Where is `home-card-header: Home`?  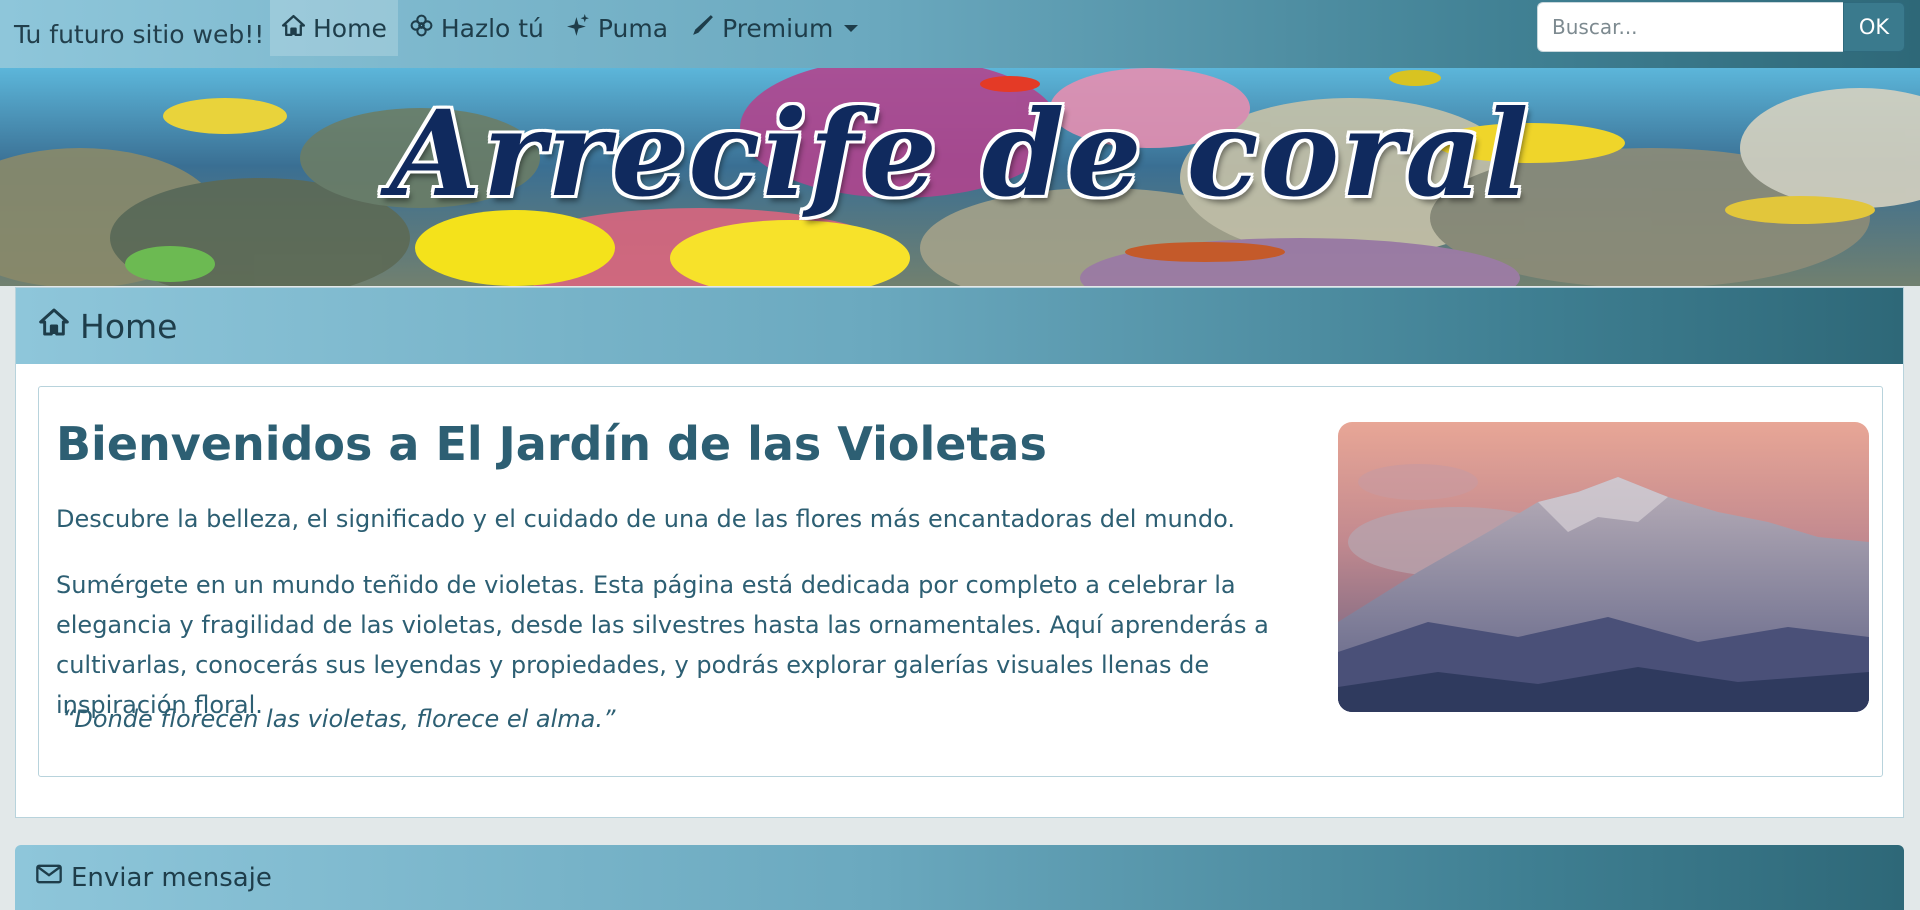
home-card-header: Home is located at coordinates (959, 326).